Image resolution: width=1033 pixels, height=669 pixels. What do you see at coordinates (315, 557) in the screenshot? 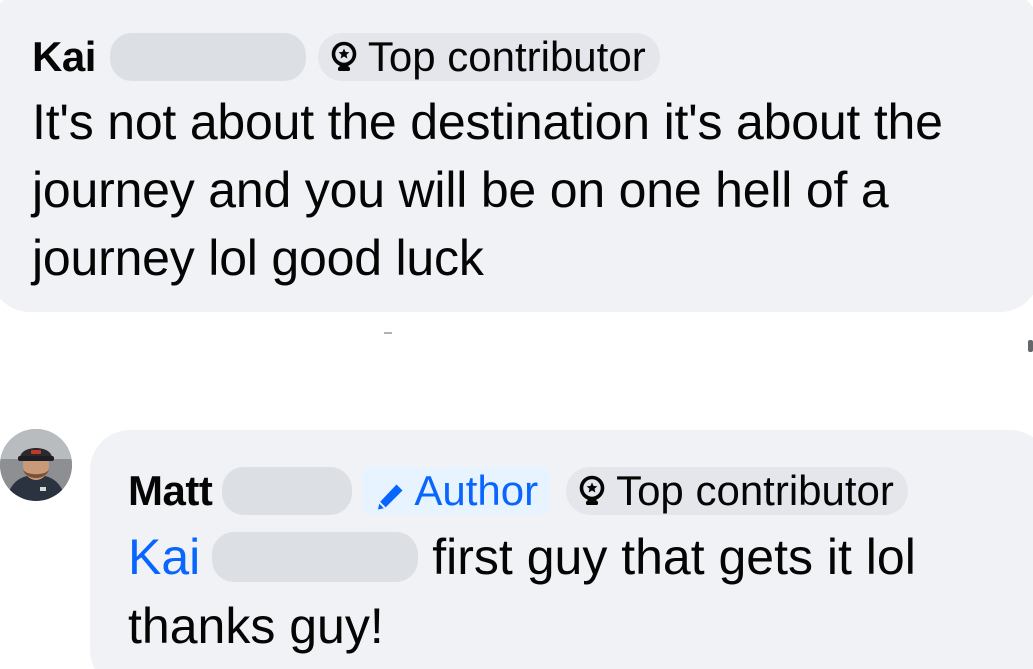
I see `redacted-mention-surname` at bounding box center [315, 557].